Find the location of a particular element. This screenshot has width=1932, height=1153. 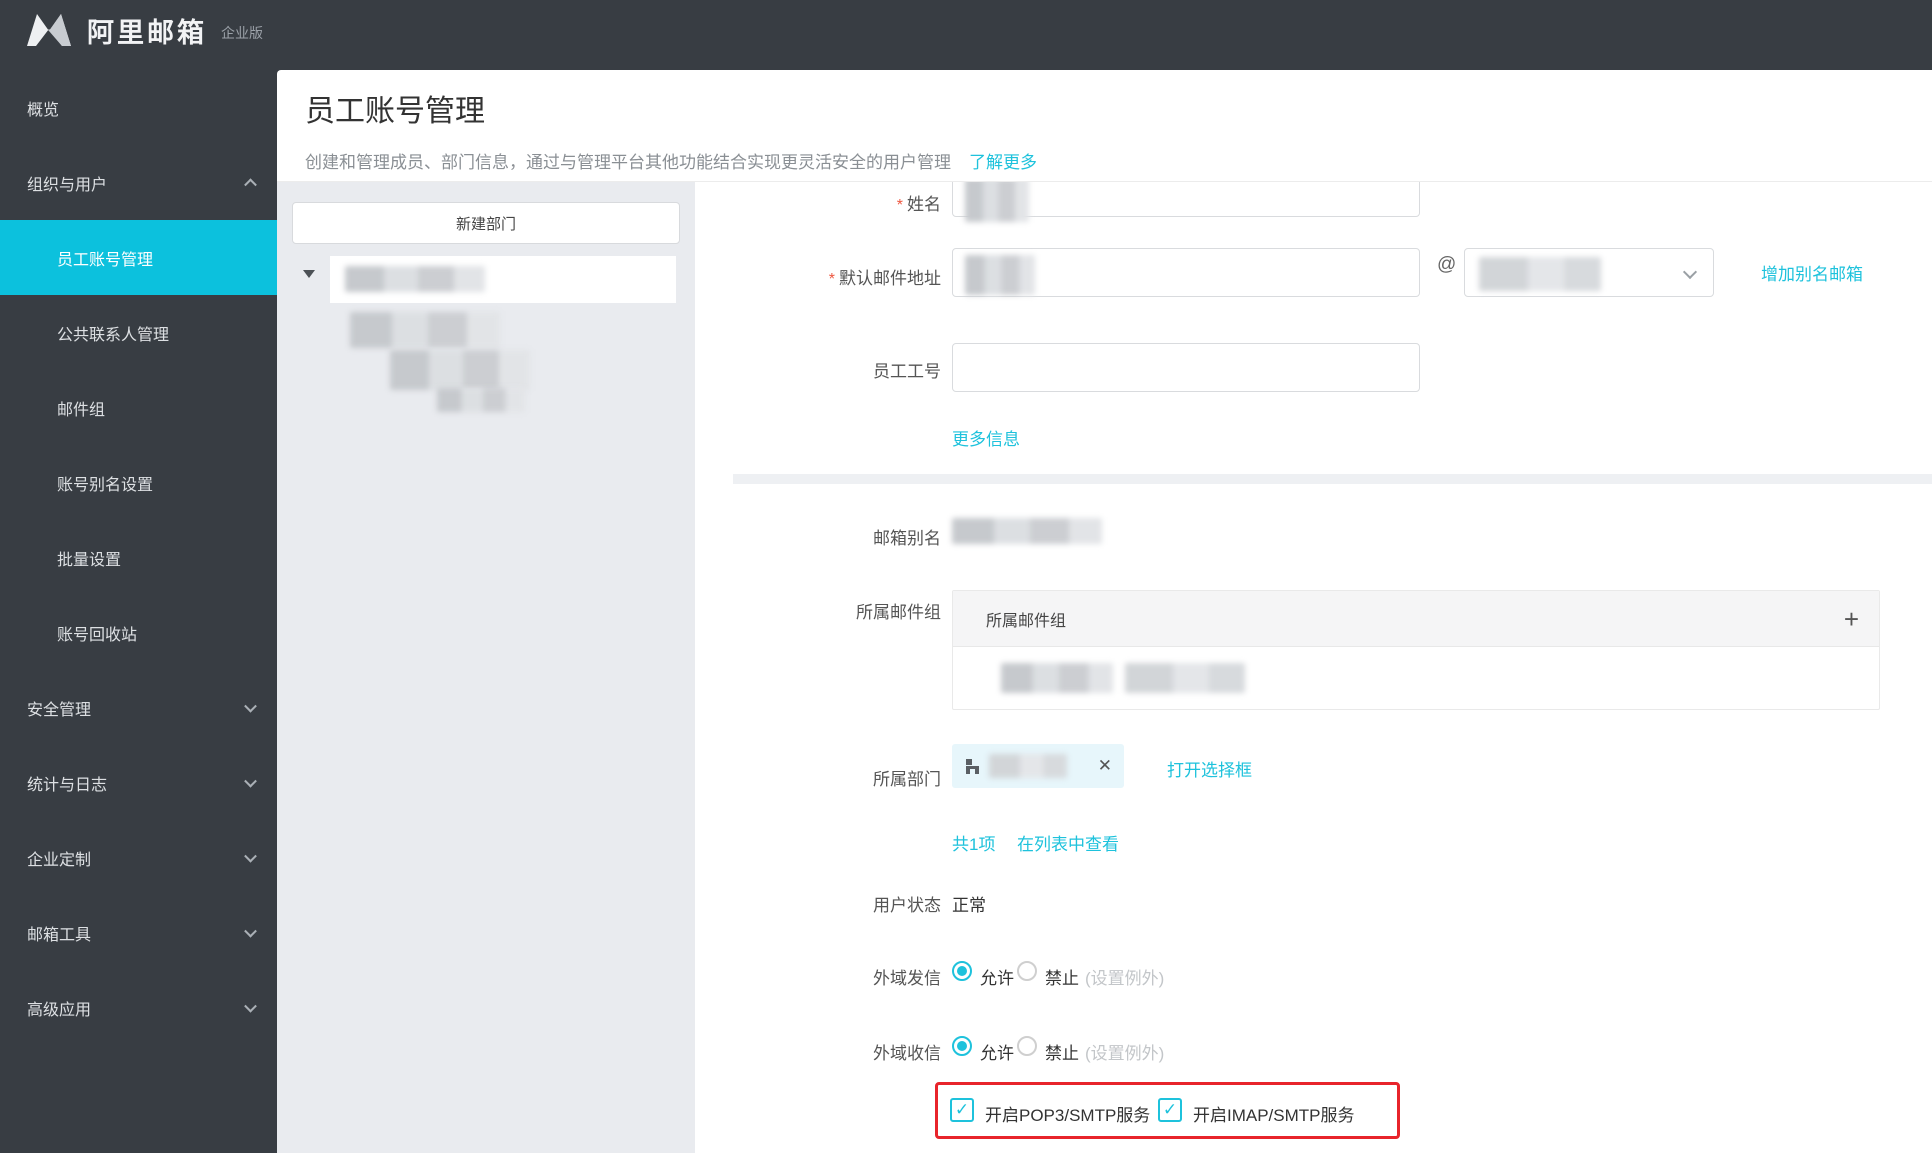

employee-id-label: 员工工号 is located at coordinates (907, 371).